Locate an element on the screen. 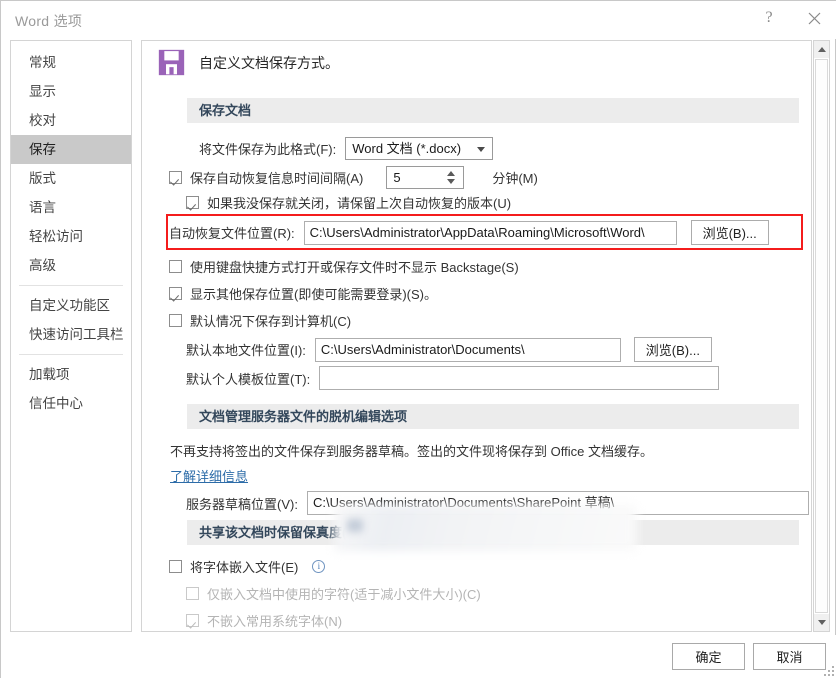  show-other-locations-row: 显示其他保存位置(即使可能需要登录)(S)。 is located at coordinates (303, 293).